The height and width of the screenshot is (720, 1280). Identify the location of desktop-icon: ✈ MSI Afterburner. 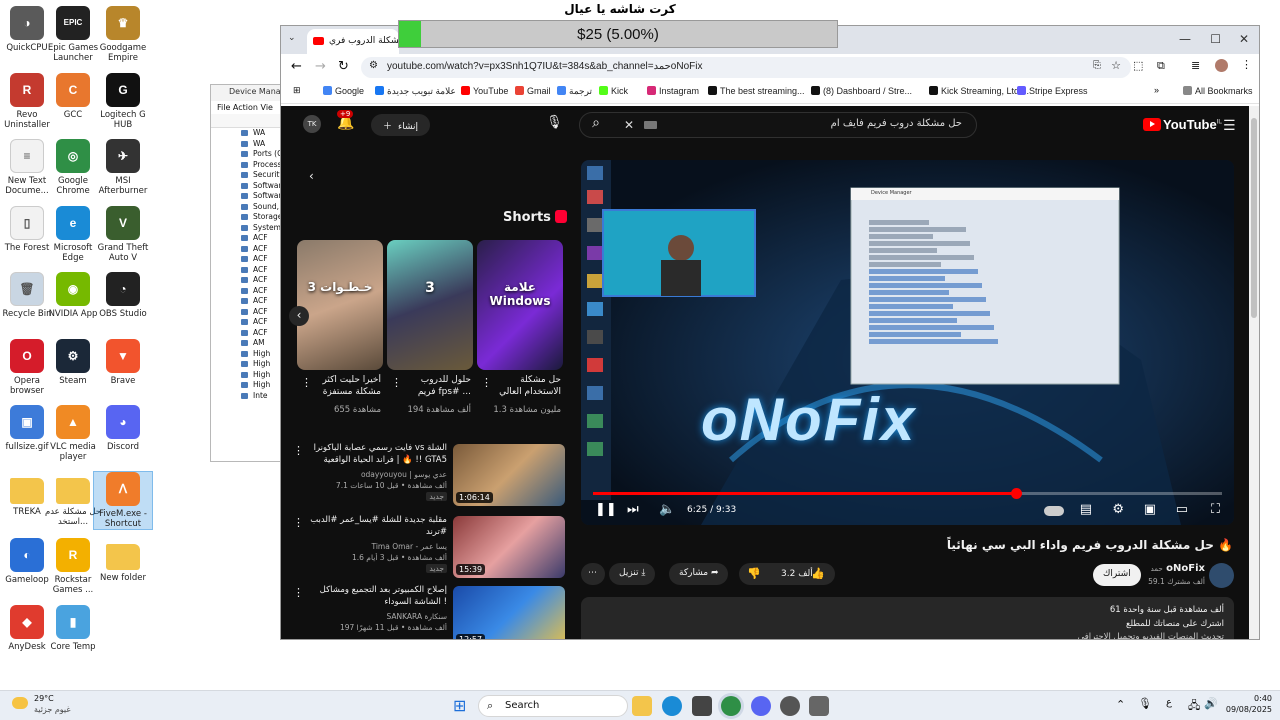
(123, 167).